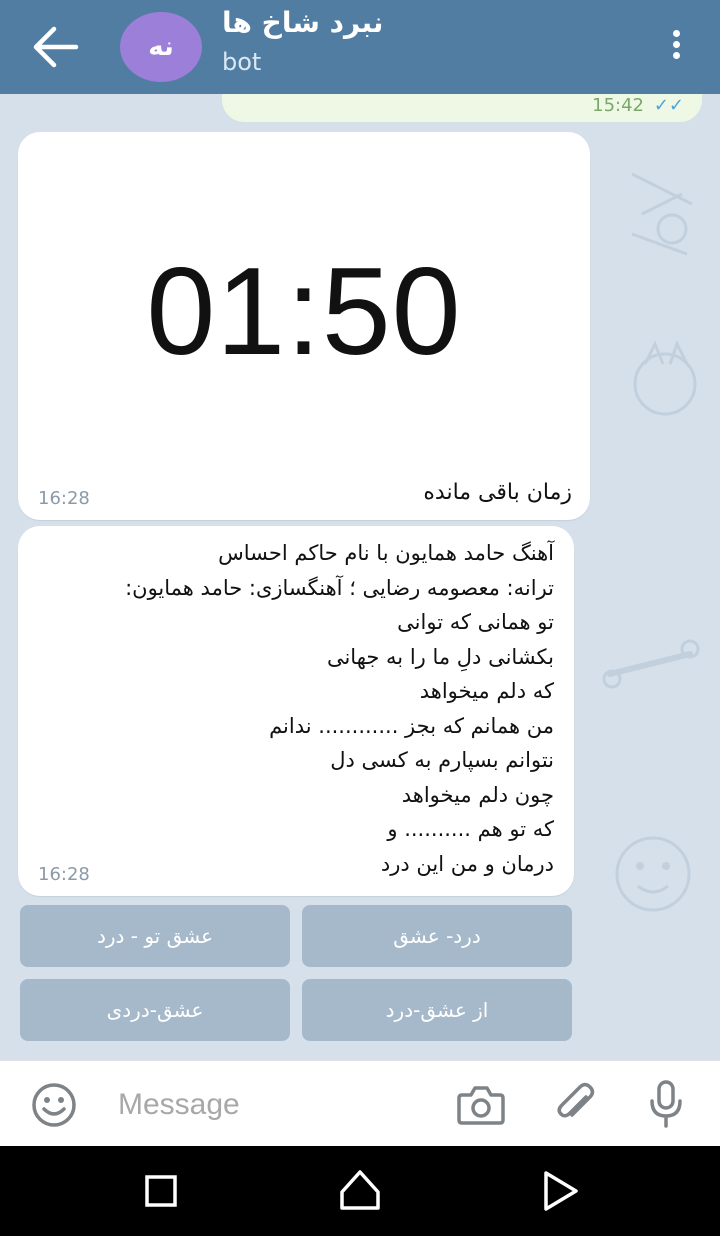  I want to click on message-line: نتوانم بسپارم به کسی دل, so click(442, 760).